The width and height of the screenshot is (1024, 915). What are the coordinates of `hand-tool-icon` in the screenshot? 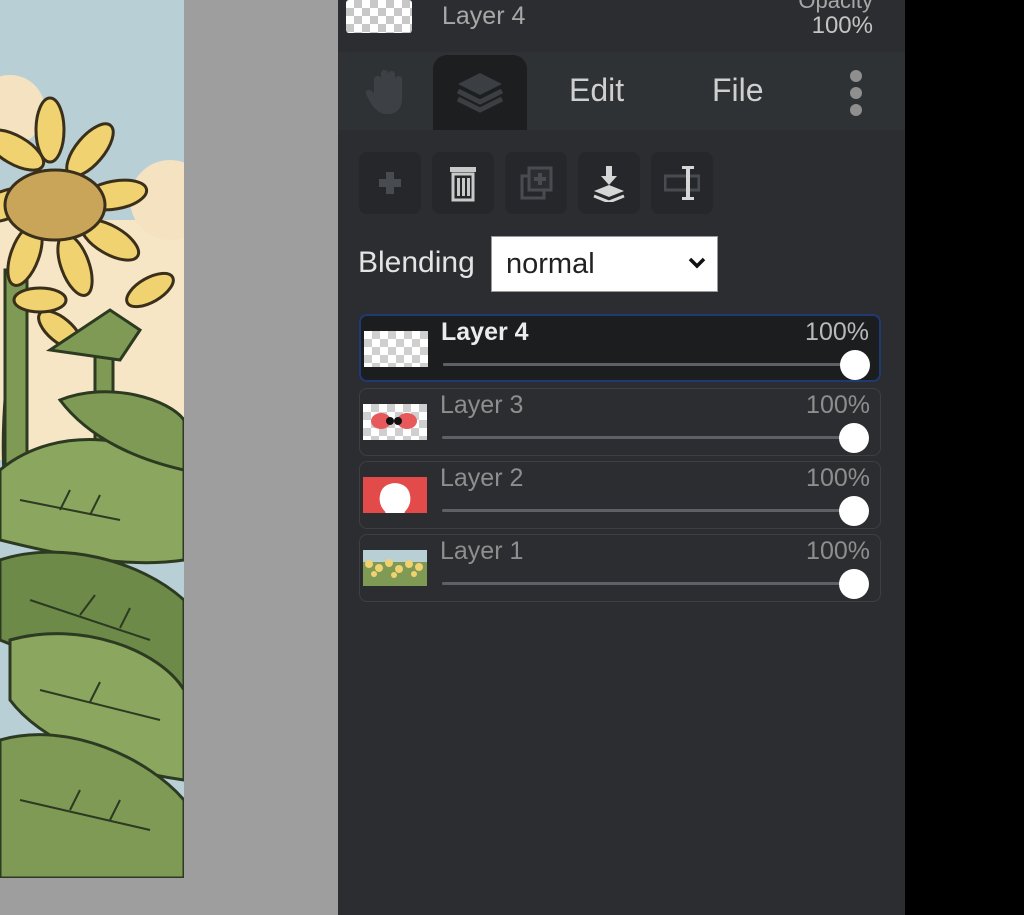 It's located at (386, 92).